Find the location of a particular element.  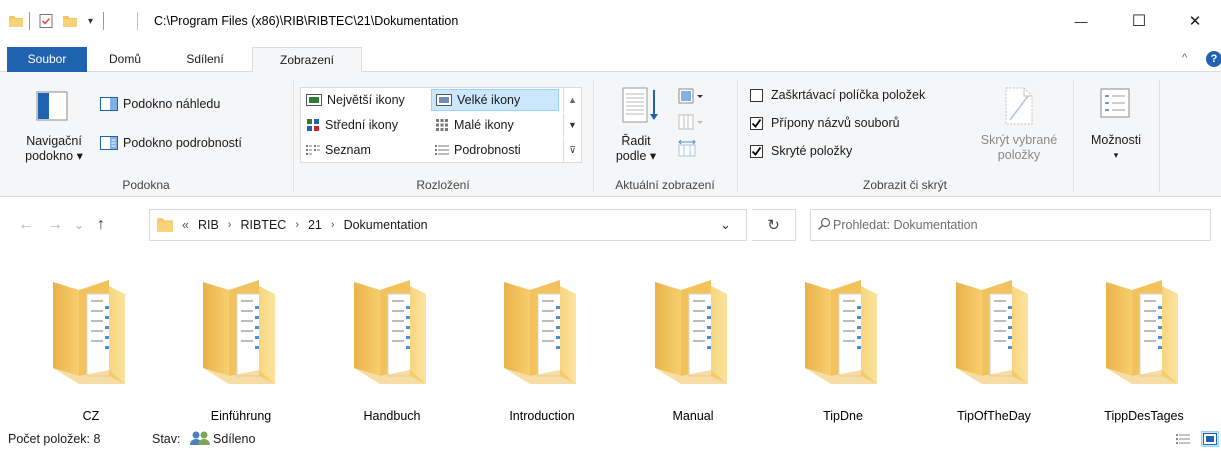

sort-by-button: Řadit podle ▾ is located at coordinates (636, 149).